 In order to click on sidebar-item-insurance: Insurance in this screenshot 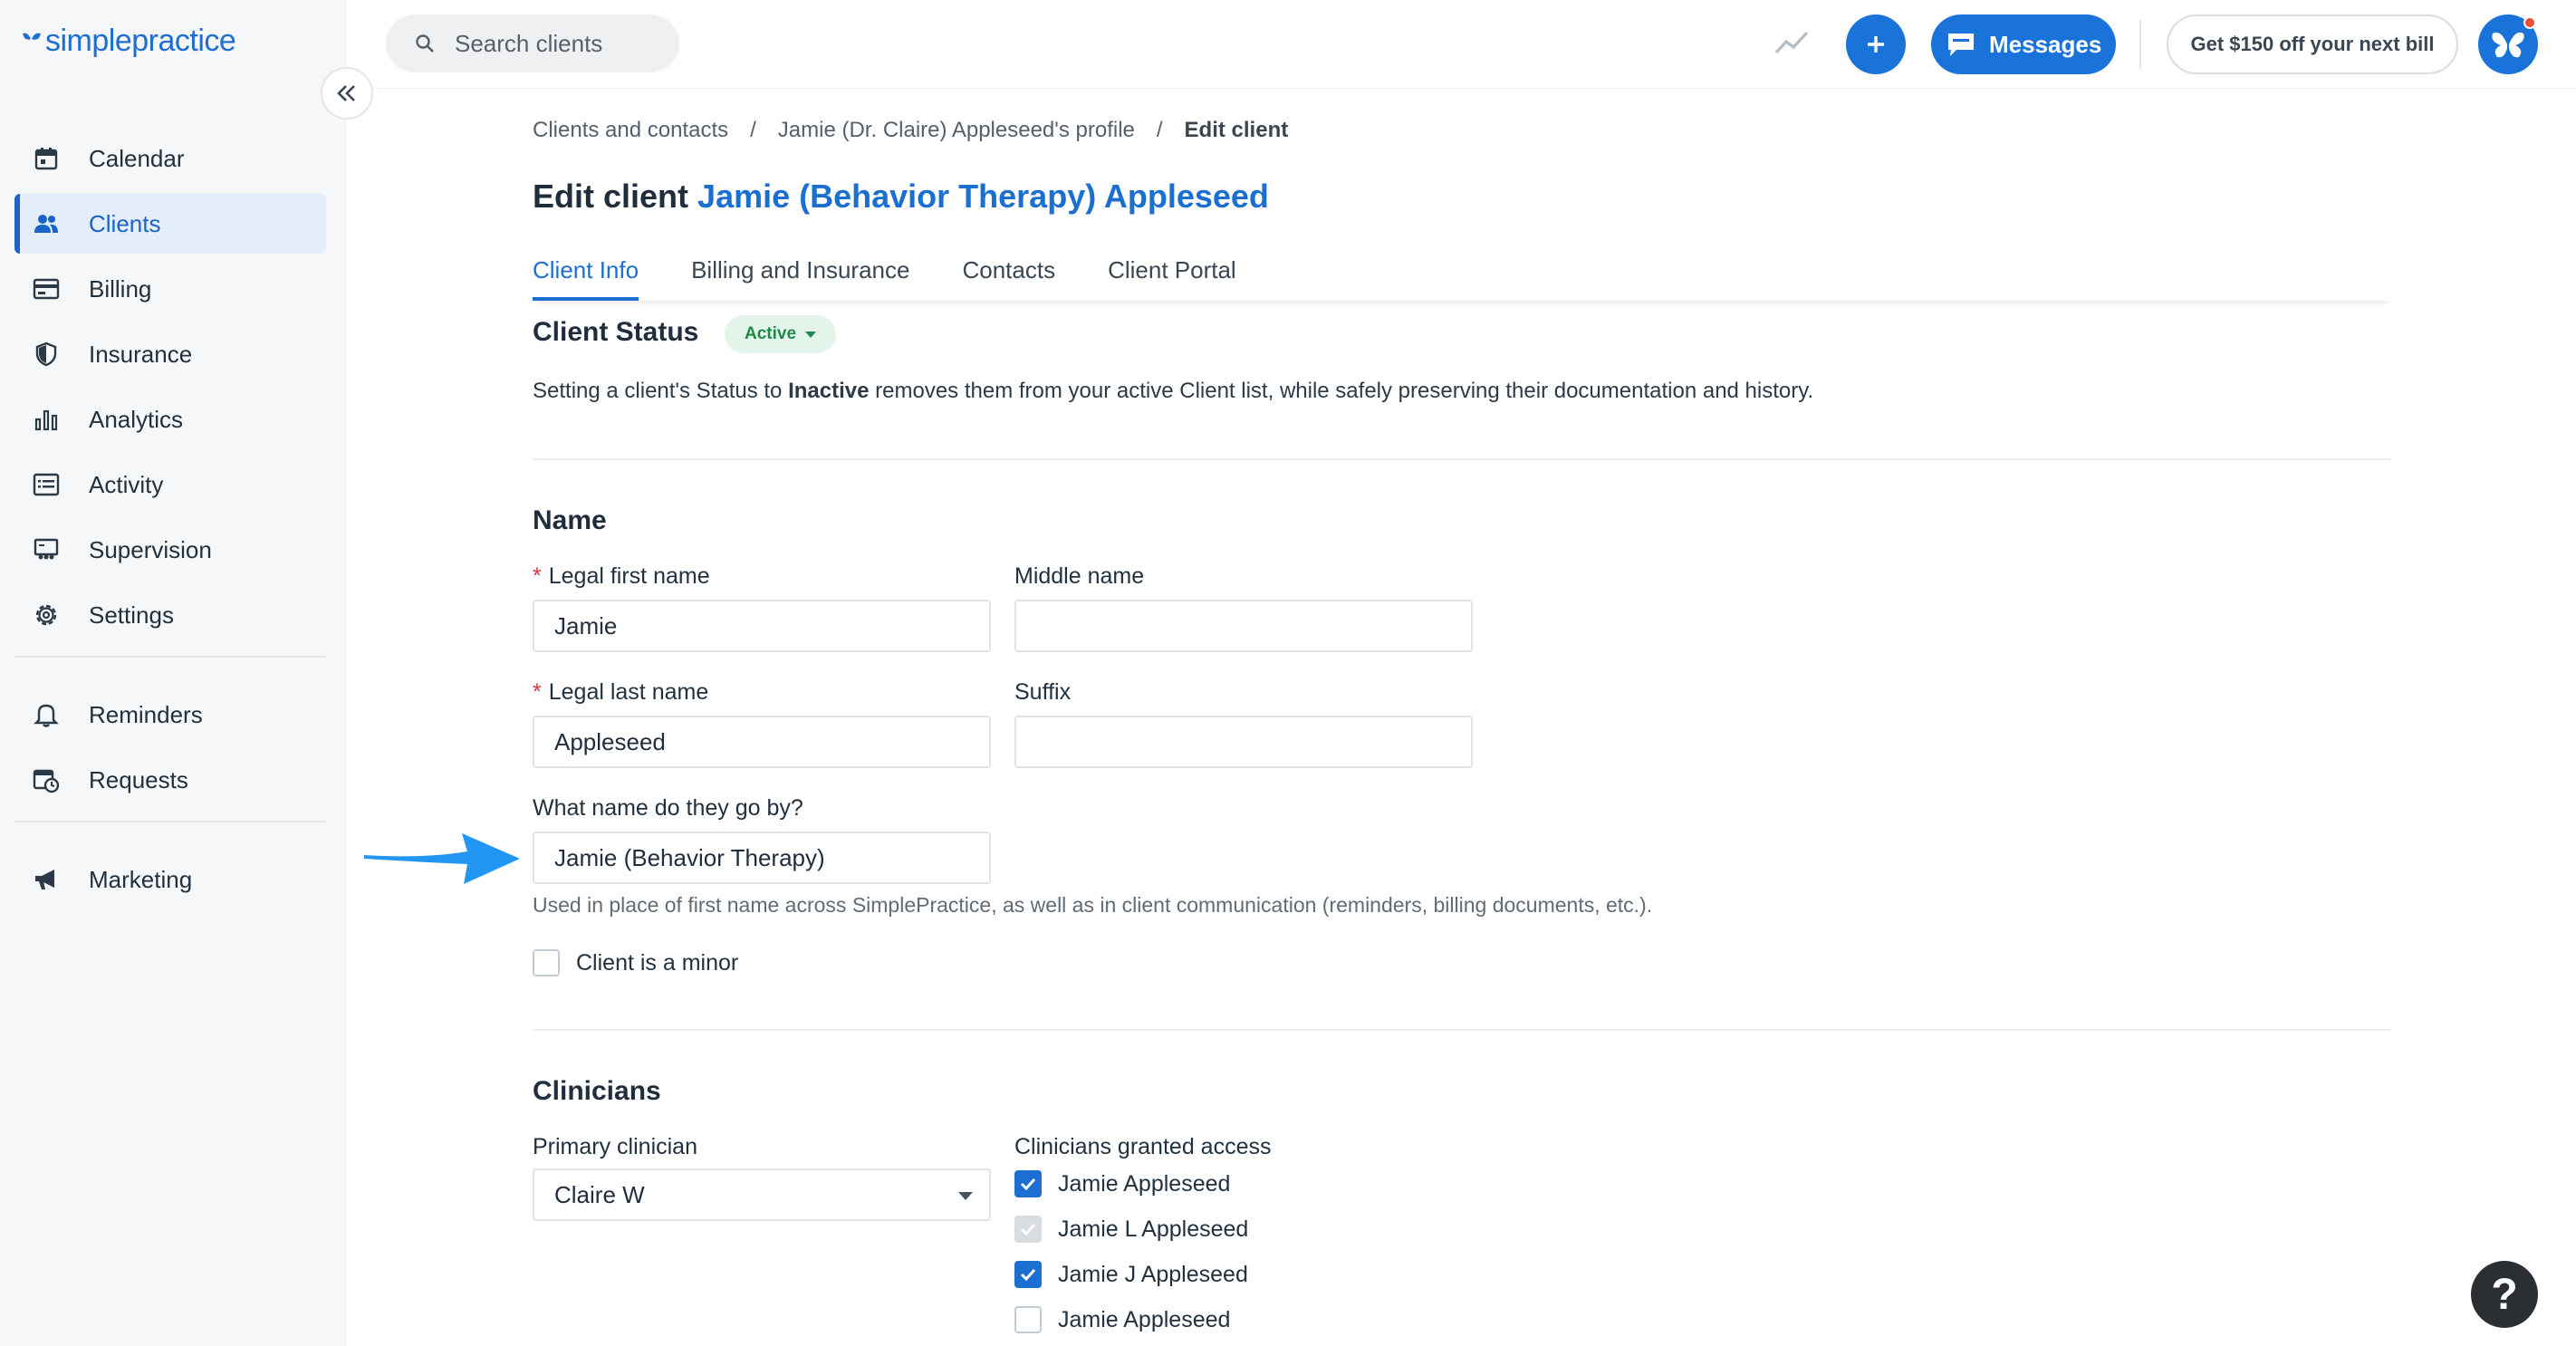, I will do `click(170, 354)`.